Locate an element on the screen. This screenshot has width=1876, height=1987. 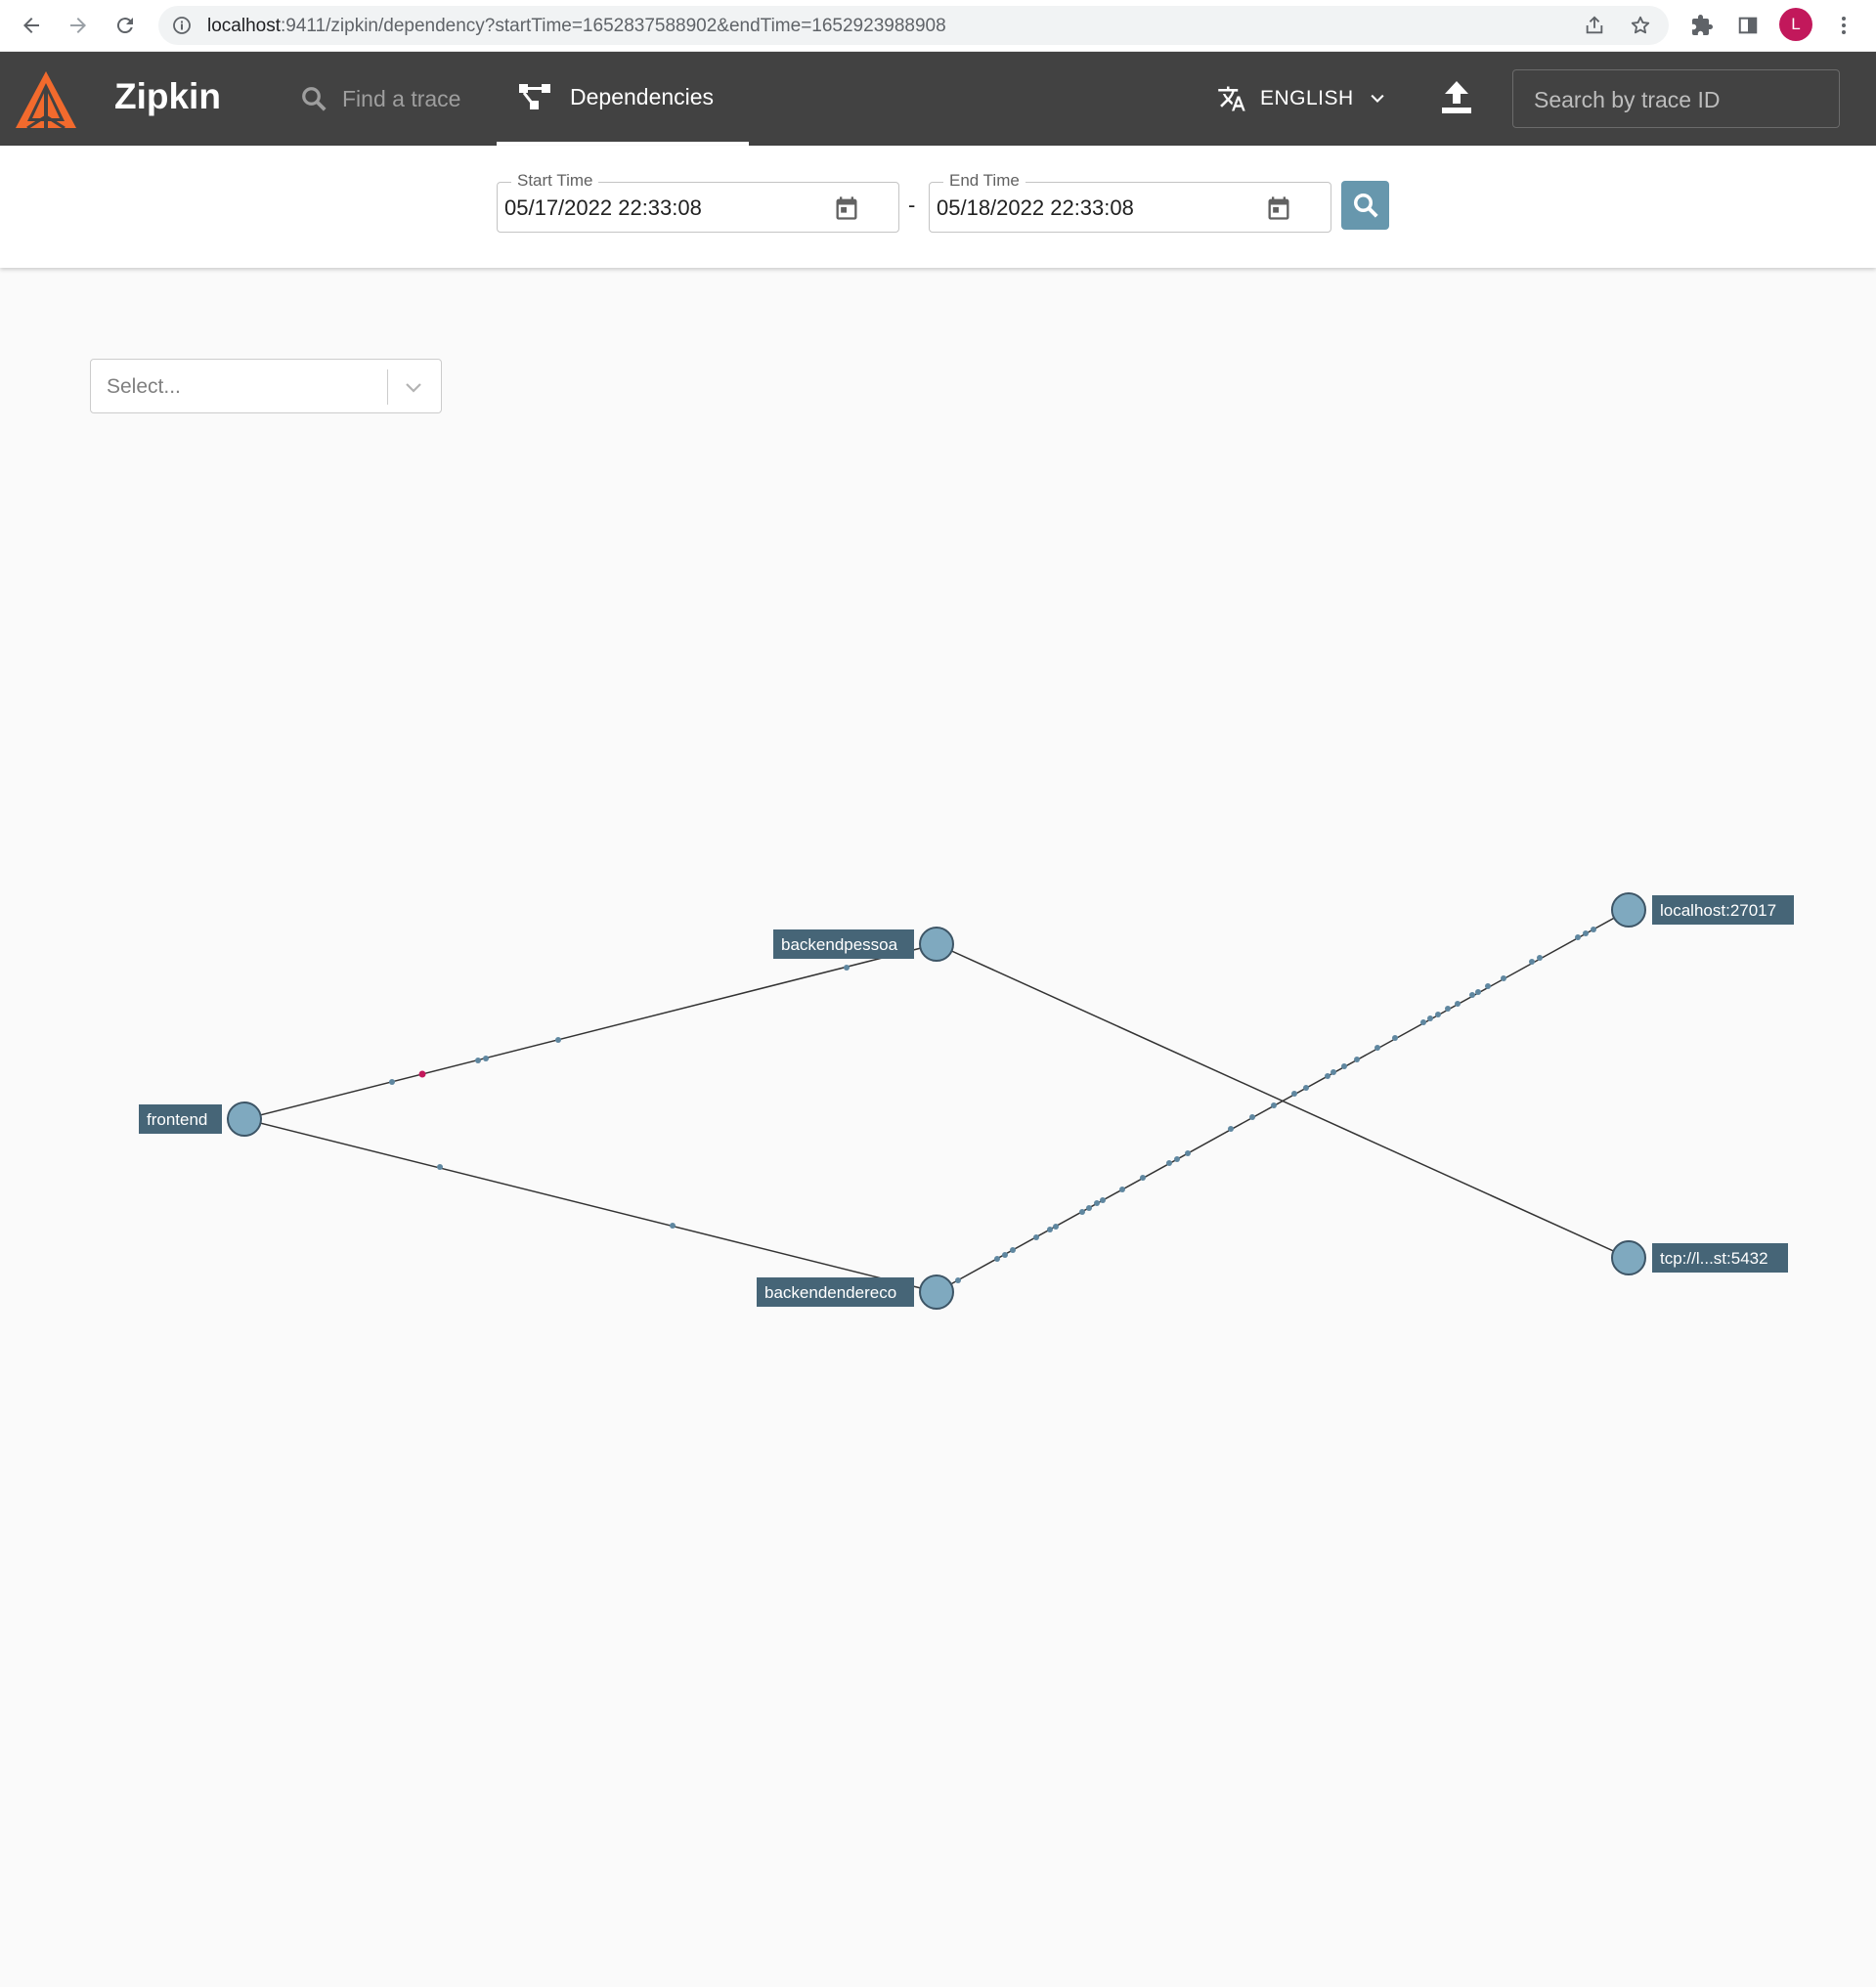
arrow-left-icon is located at coordinates (31, 26).